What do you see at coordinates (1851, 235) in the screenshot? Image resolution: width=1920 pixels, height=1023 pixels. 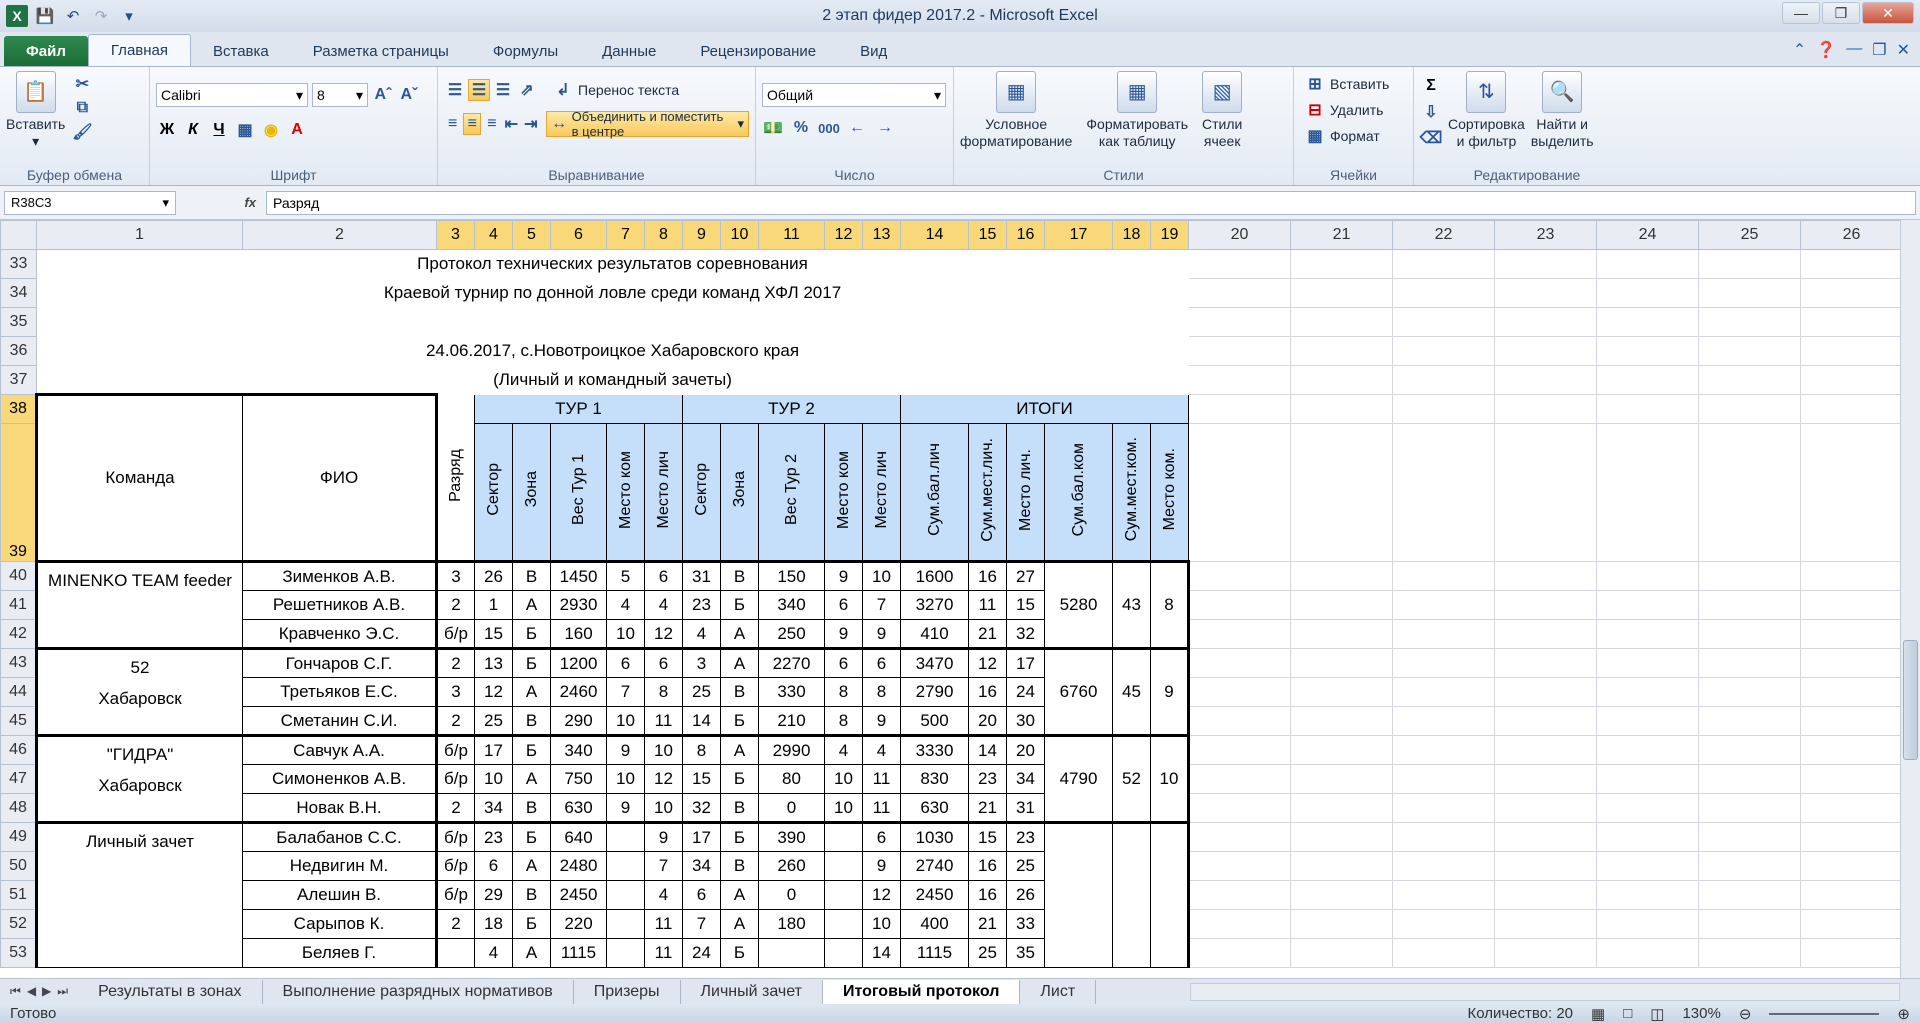 I see `column-header: 26` at bounding box center [1851, 235].